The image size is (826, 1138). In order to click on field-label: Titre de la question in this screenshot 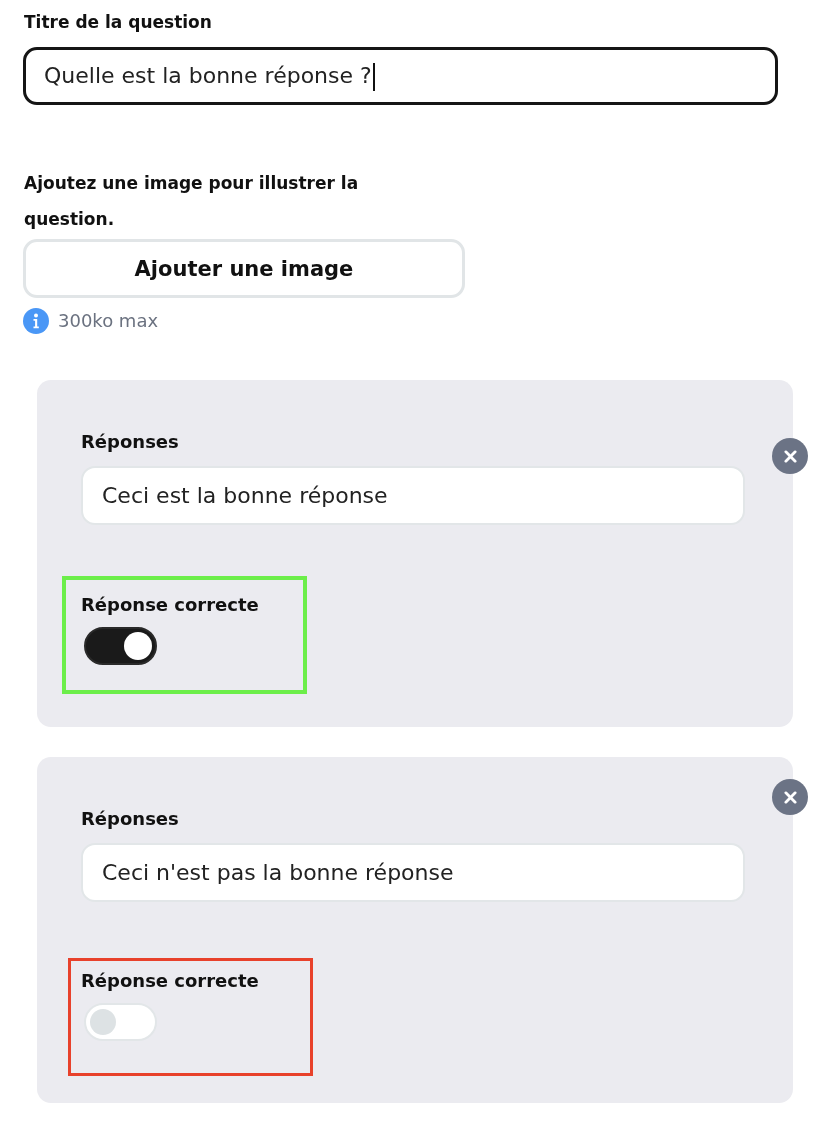, I will do `click(118, 22)`.